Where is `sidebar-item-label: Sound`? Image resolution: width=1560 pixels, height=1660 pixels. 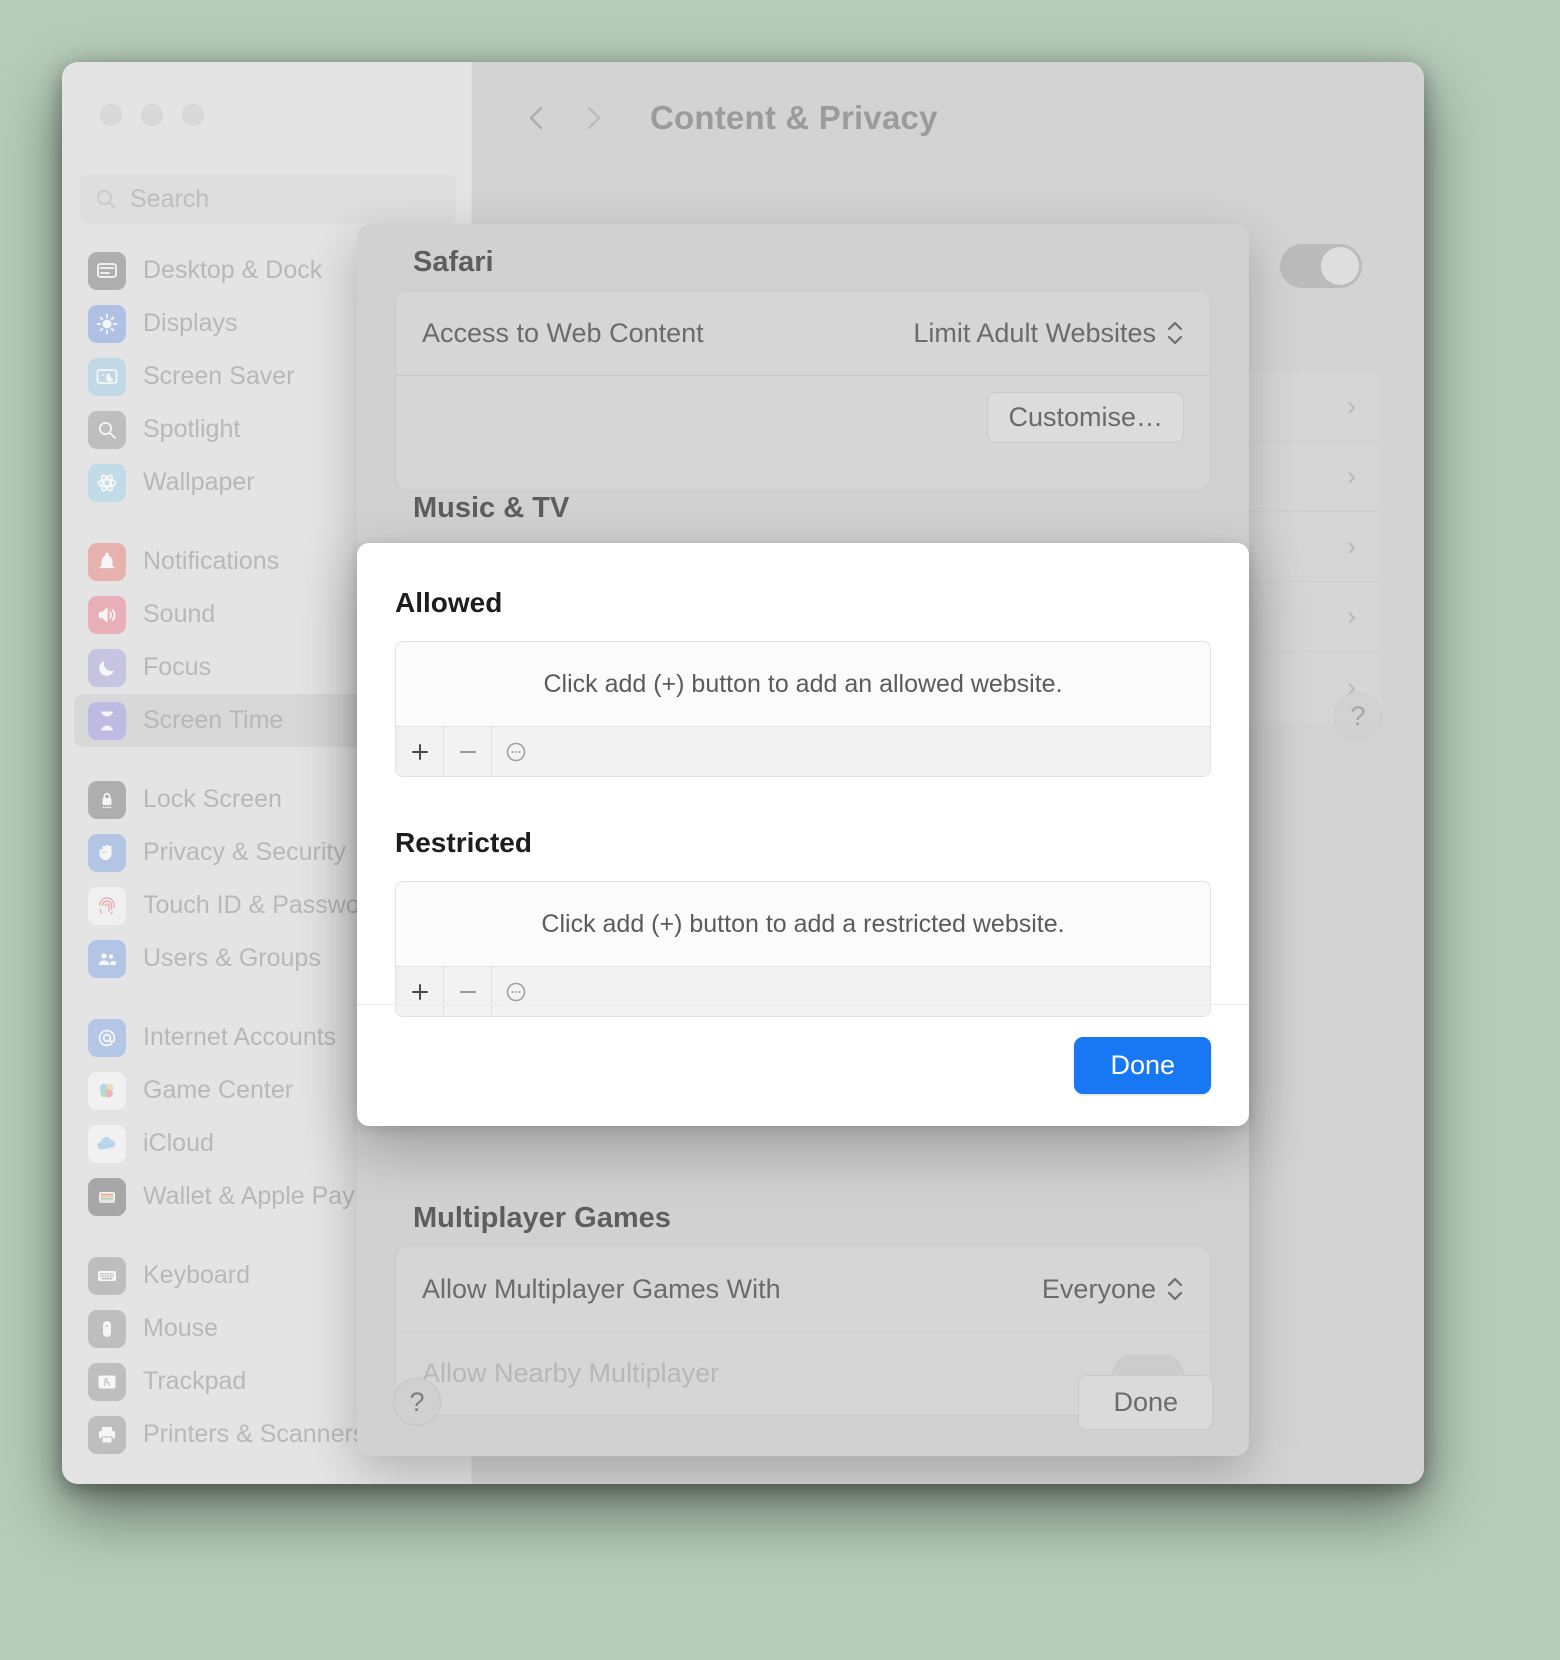 sidebar-item-label: Sound is located at coordinates (179, 614).